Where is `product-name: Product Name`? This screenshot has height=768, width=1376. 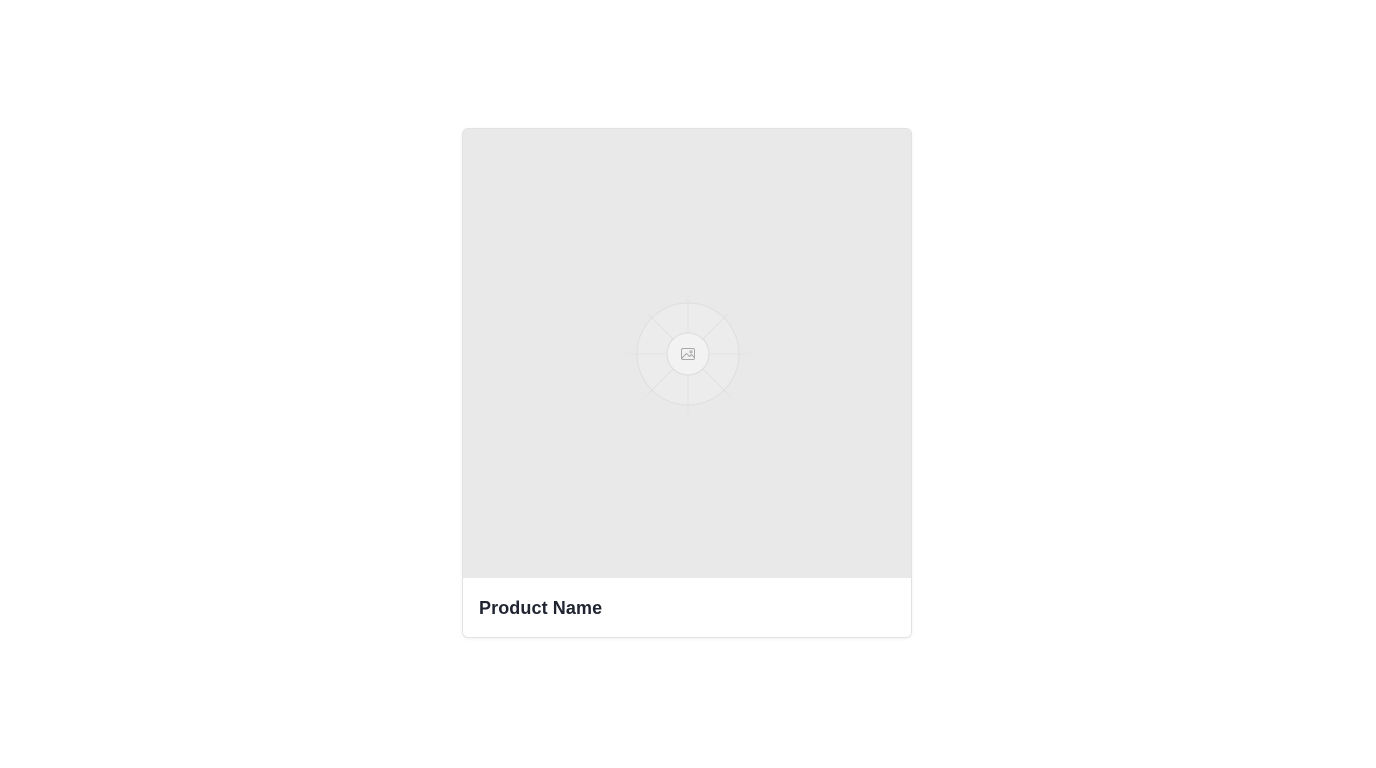 product-name: Product Name is located at coordinates (540, 608).